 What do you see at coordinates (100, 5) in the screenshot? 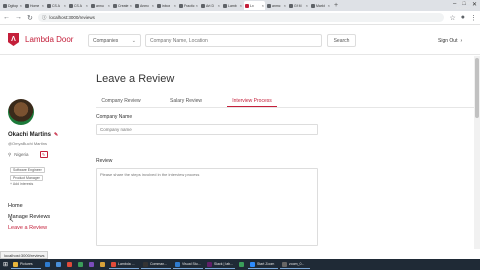
I see `browser-tab: annu ×` at bounding box center [100, 5].